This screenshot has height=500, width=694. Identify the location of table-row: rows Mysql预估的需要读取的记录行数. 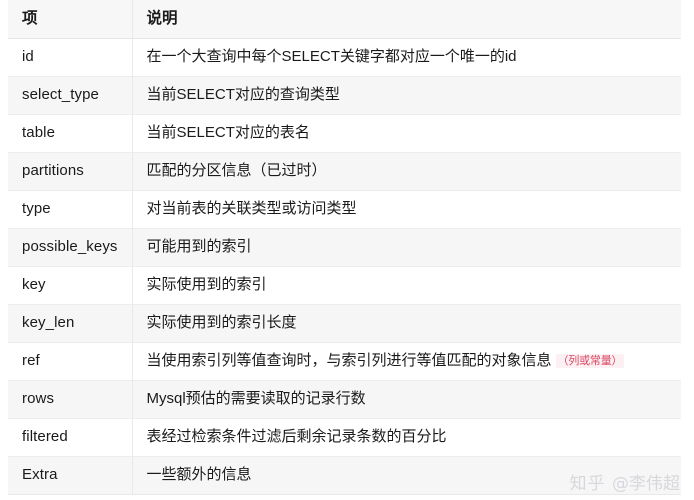
(344, 399).